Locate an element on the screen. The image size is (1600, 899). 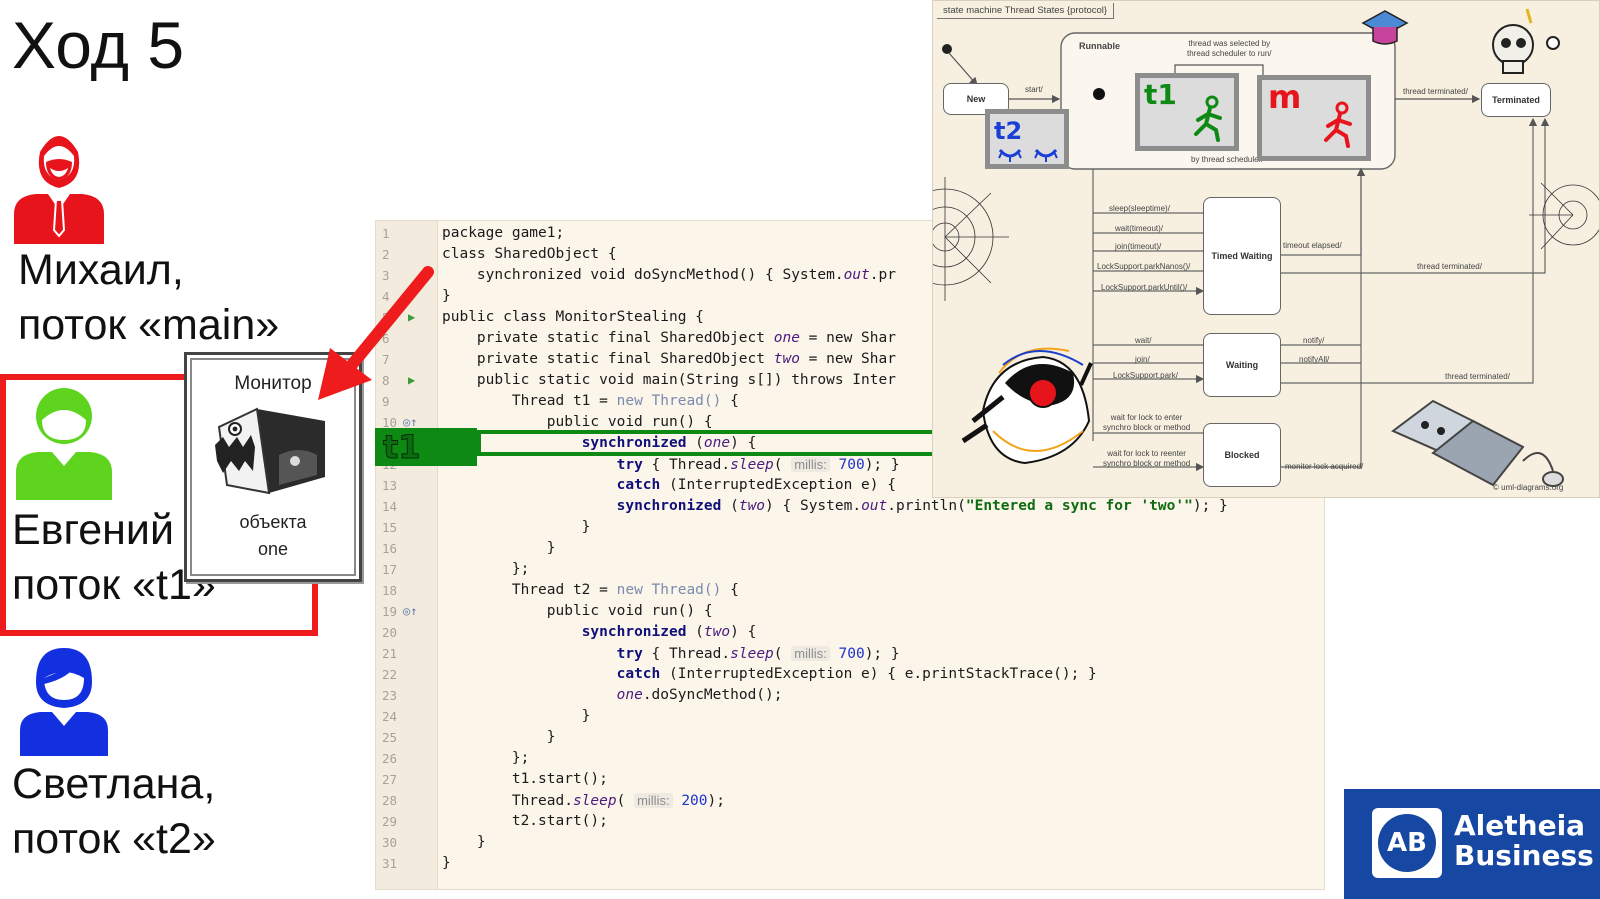
monitor-subtitle-line2: one is located at coordinates (273, 549).